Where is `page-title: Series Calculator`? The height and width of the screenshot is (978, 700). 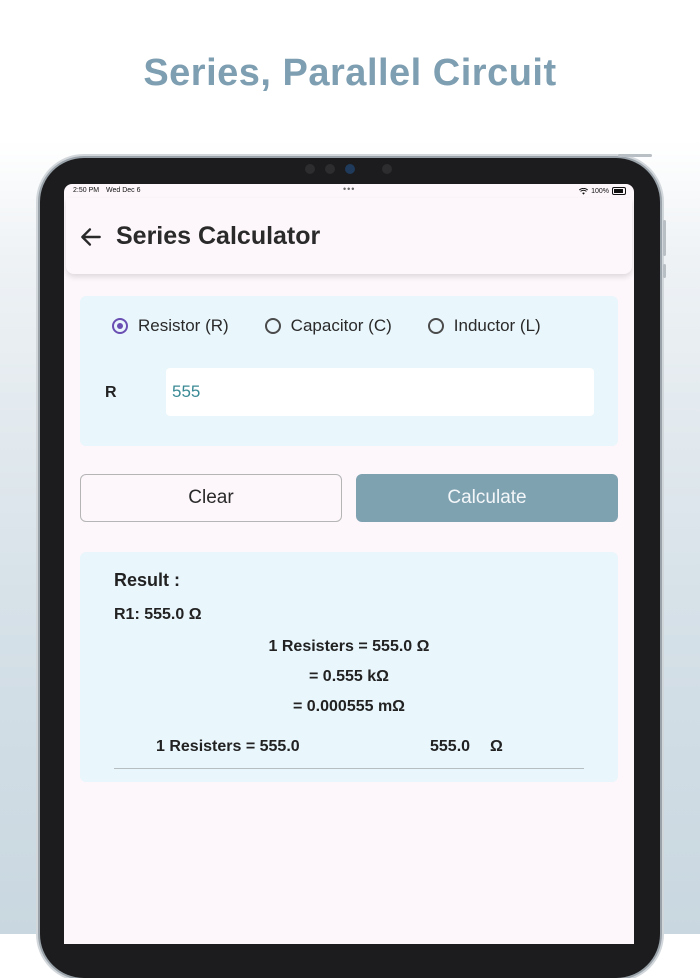
page-title: Series Calculator is located at coordinates (218, 236).